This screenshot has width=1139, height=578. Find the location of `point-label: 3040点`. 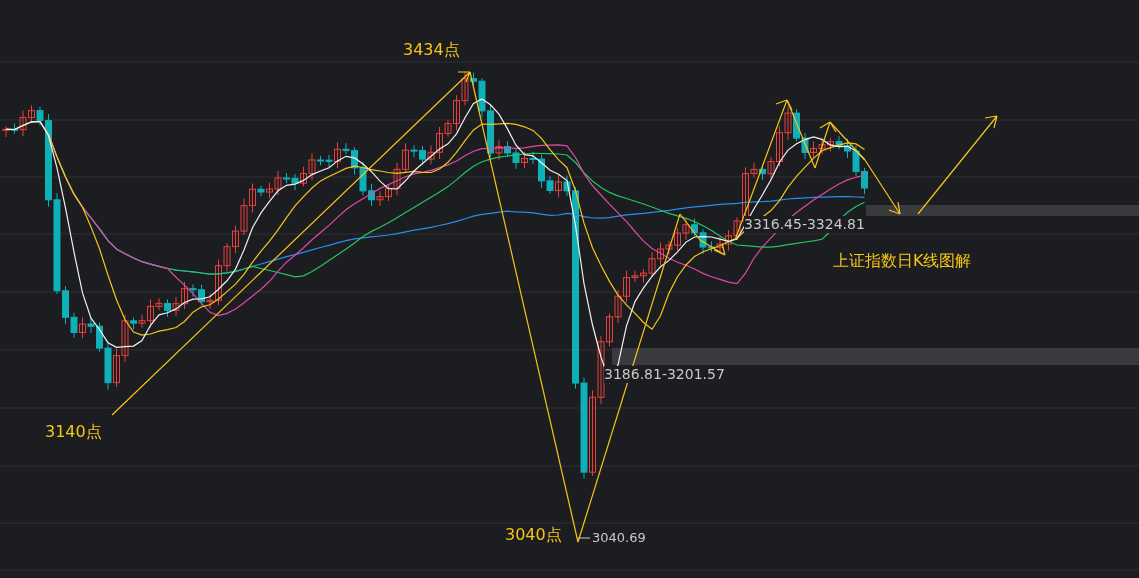

point-label: 3040点 is located at coordinates (533, 535).